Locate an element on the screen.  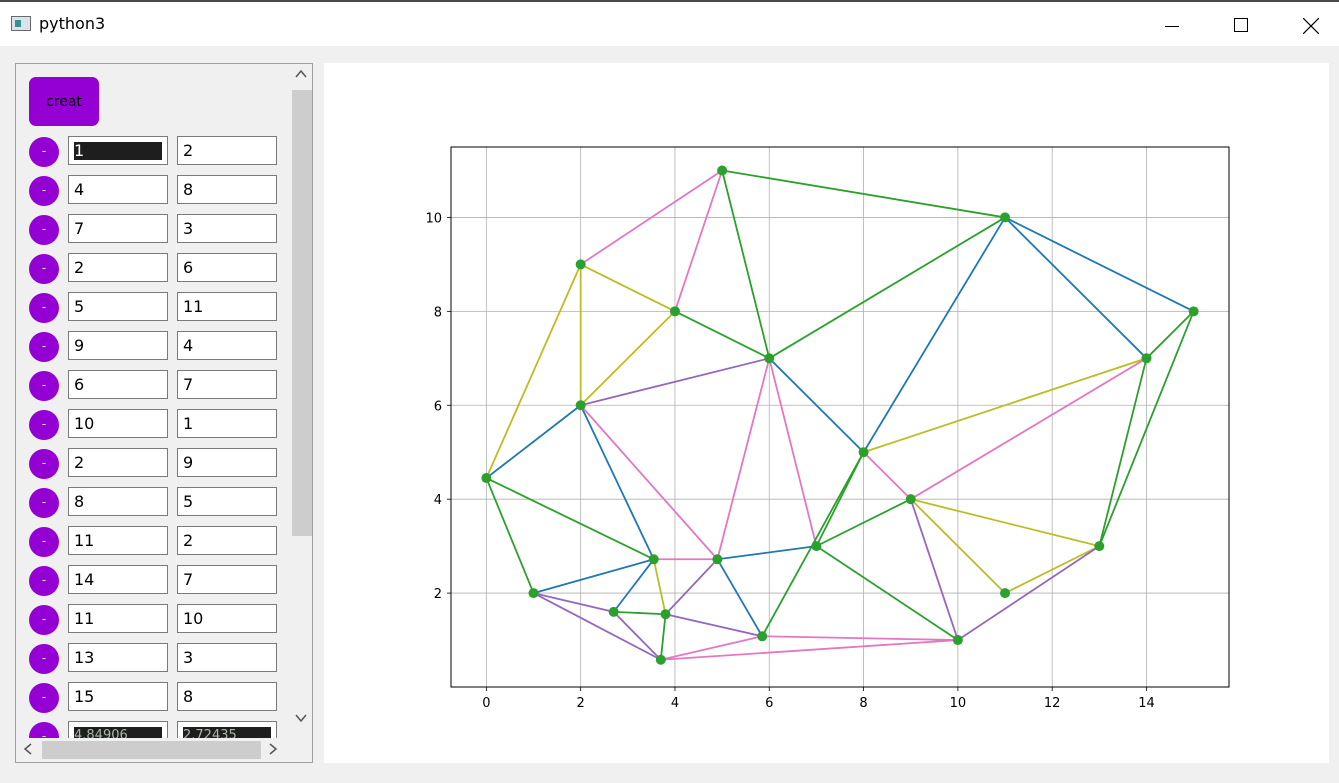
pair-row: -13 3 is located at coordinates (153, 658).